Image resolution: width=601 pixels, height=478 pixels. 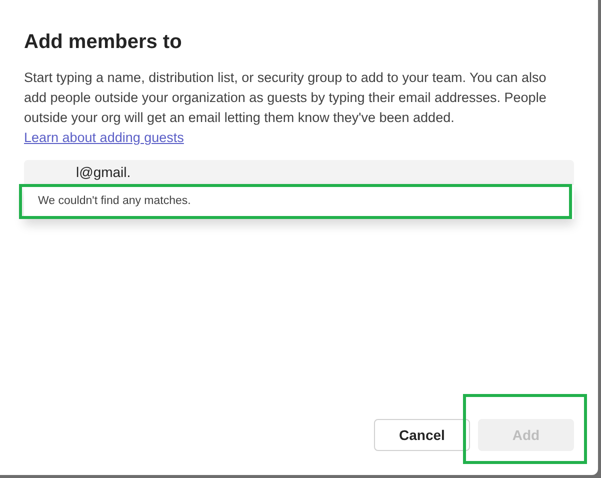 I want to click on learn-more-link: Learn about adding guests, so click(x=104, y=137).